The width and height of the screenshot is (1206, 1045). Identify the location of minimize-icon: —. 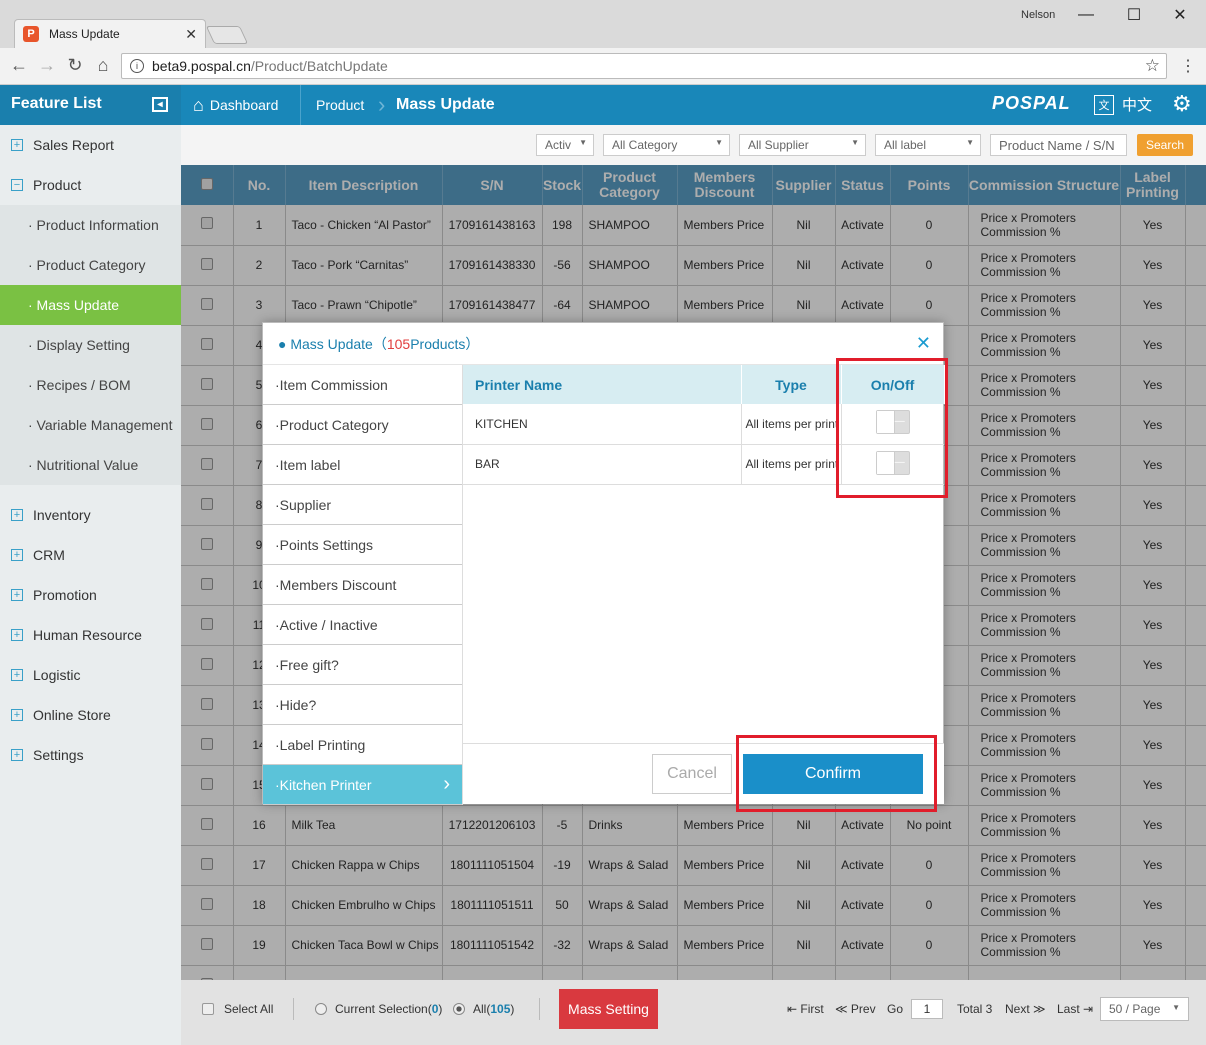
(1086, 15).